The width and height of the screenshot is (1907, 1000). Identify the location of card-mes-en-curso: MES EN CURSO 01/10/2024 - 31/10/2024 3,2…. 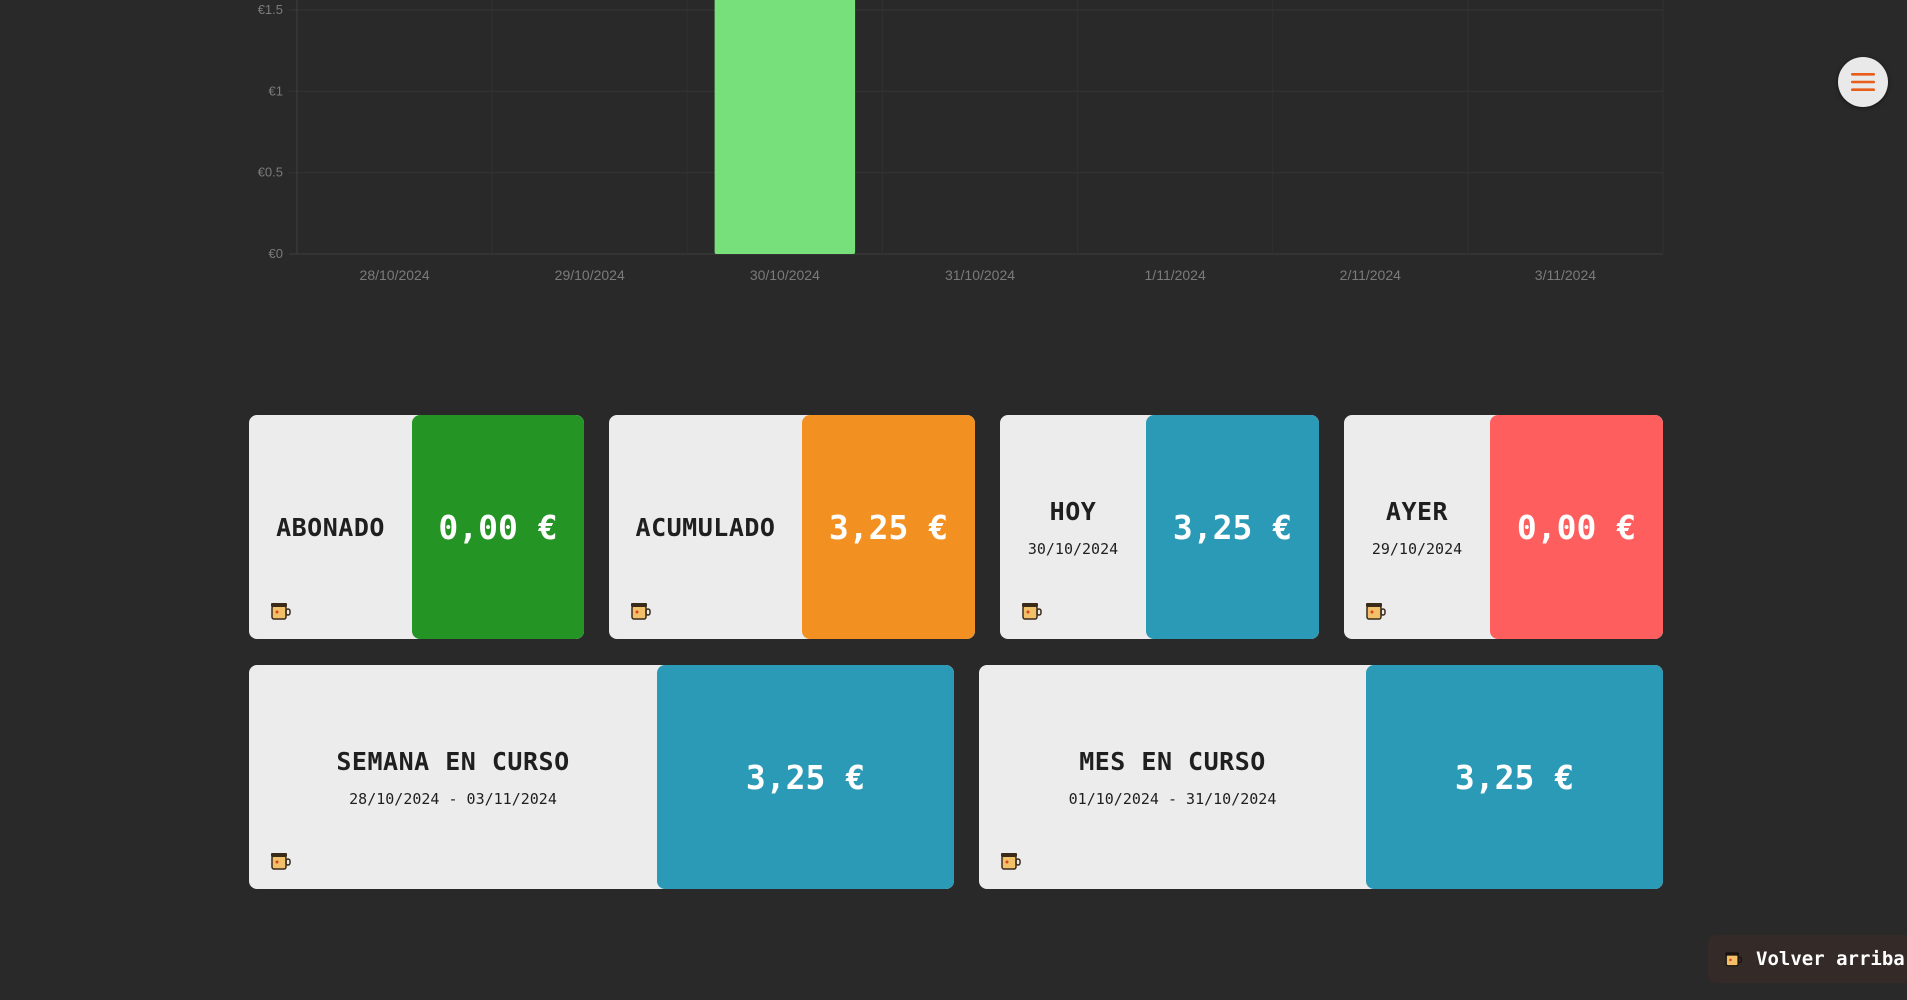
(1321, 777).